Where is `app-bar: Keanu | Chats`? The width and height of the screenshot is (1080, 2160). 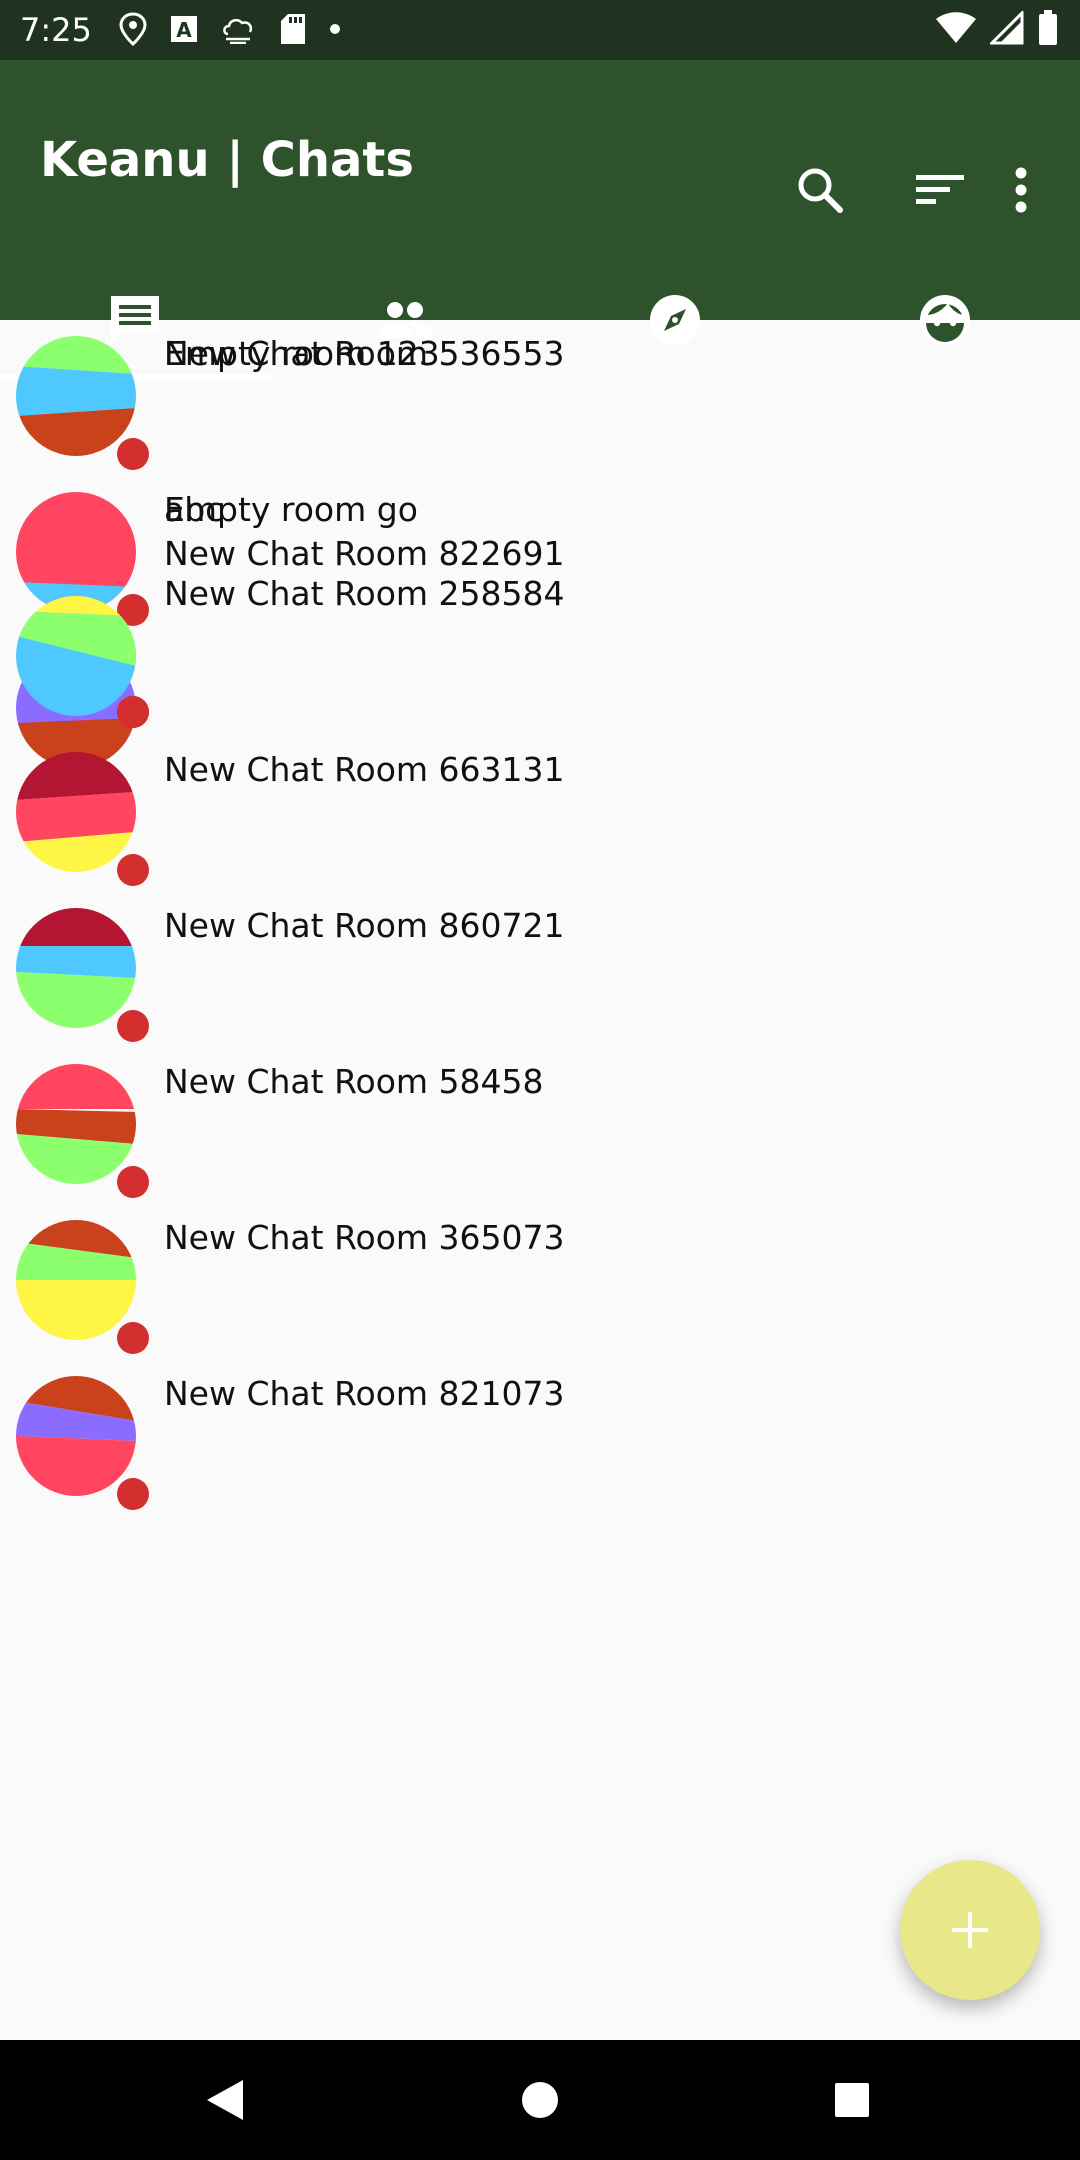
app-bar: Keanu | Chats is located at coordinates (540, 220).